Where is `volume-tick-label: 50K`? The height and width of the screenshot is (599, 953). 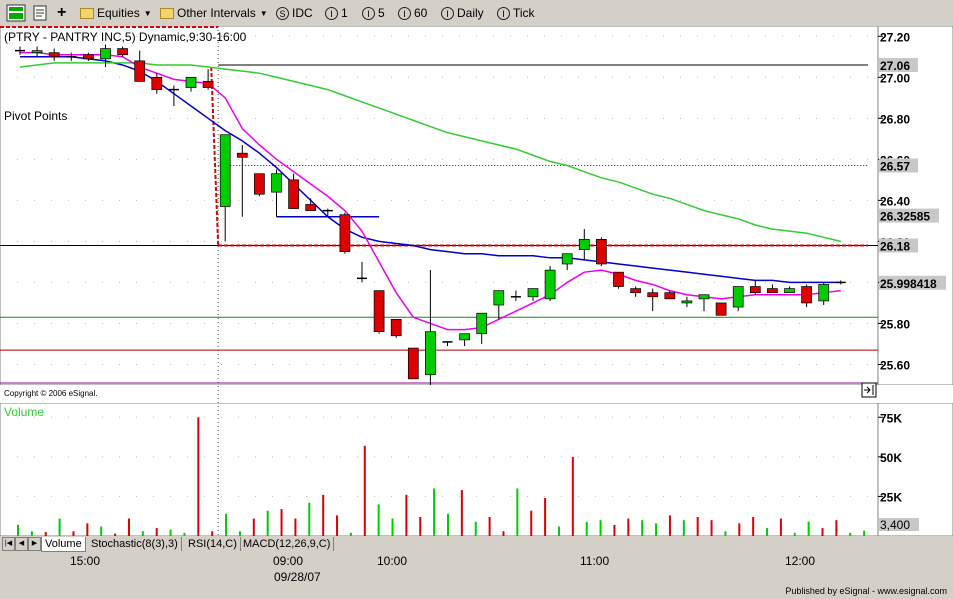
volume-tick-label: 50K is located at coordinates (891, 458).